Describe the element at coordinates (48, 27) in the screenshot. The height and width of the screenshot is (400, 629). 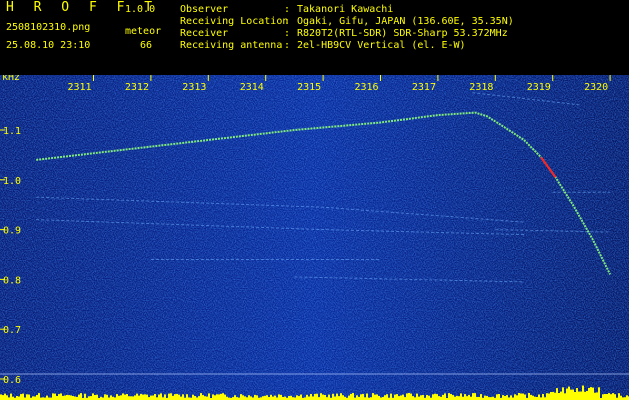
I see `image-filename: 2508102310.png` at that location.